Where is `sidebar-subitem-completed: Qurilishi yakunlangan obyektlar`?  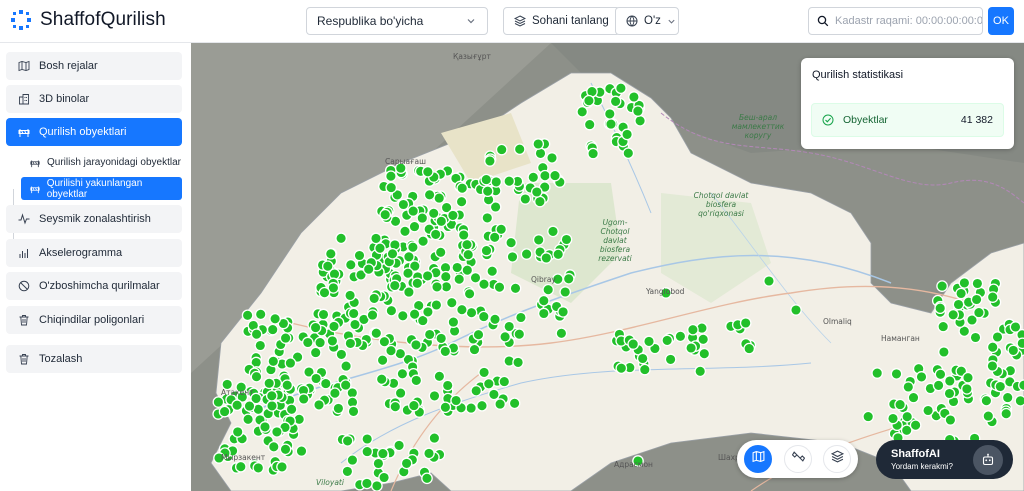 sidebar-subitem-completed: Qurilishi yakunlangan obyektlar is located at coordinates (101, 188).